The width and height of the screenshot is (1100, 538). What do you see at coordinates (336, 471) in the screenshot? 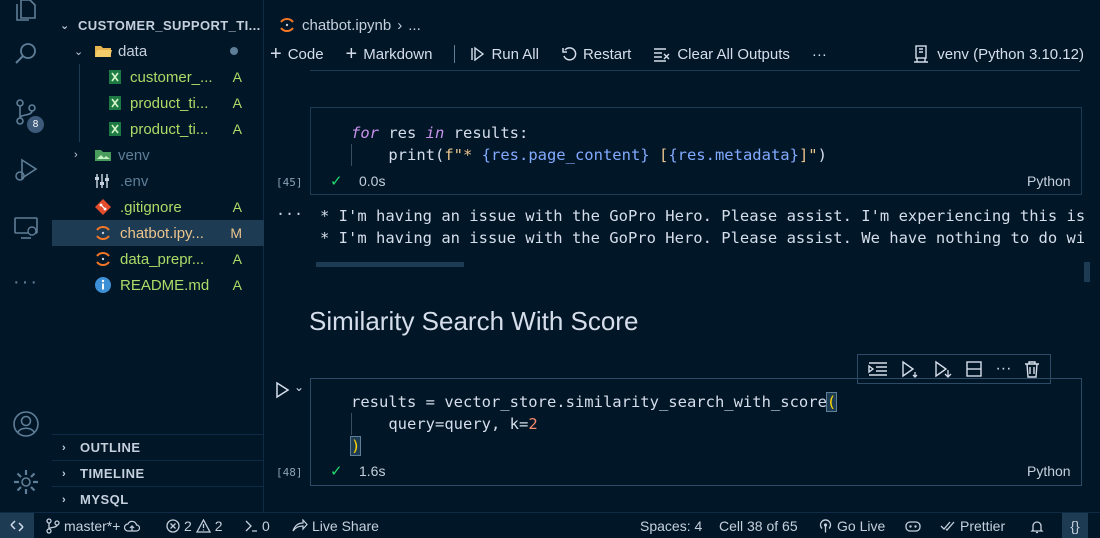
I see `success-check-icon: ✓` at bounding box center [336, 471].